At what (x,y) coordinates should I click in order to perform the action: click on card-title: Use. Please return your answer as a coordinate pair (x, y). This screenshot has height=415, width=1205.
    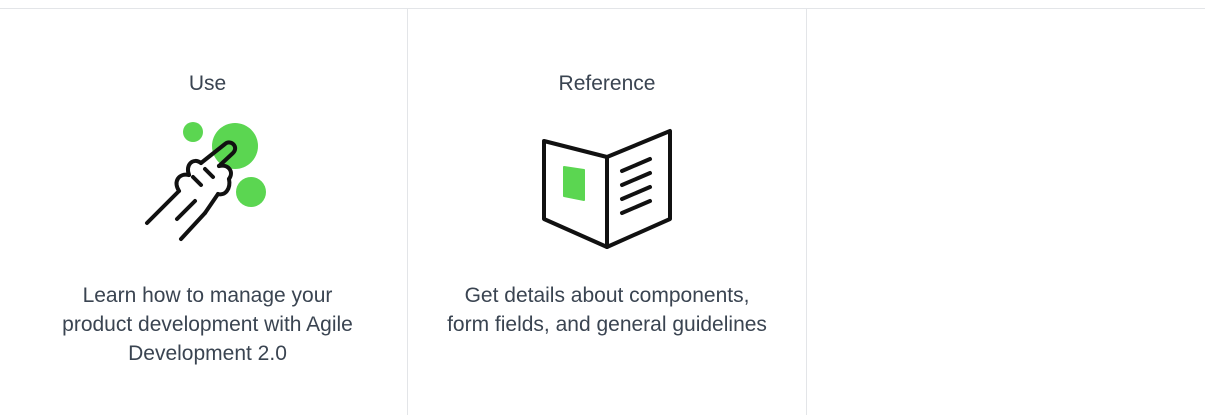
    Looking at the image, I should click on (207, 83).